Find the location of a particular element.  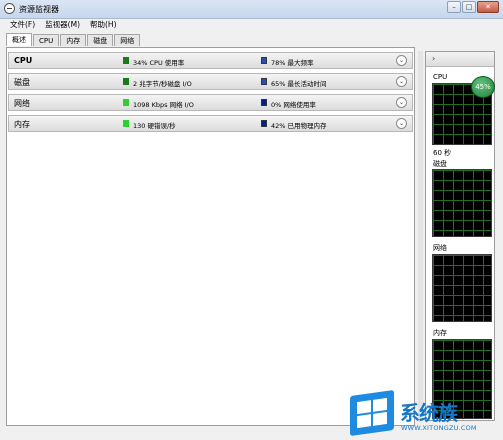

tab-cpu: CPU is located at coordinates (46, 40).